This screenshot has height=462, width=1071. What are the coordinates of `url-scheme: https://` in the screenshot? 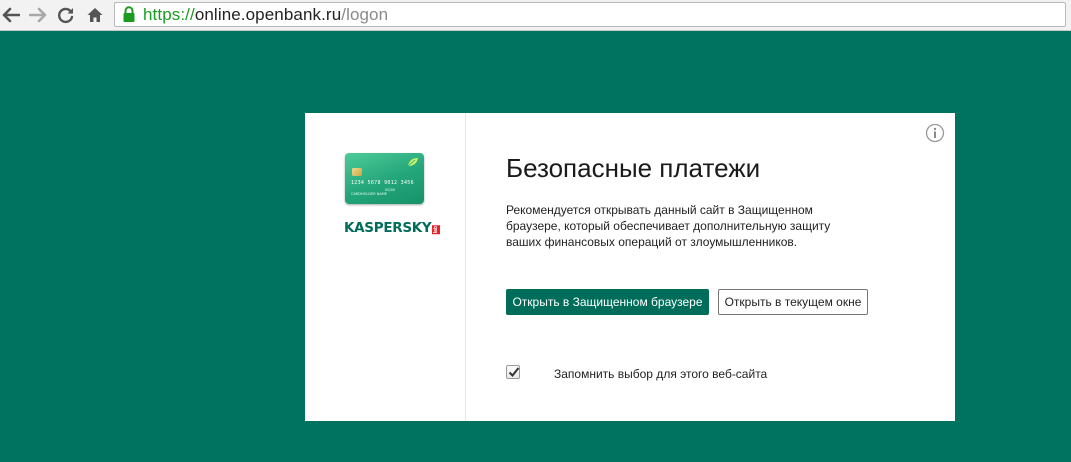 It's located at (169, 14).